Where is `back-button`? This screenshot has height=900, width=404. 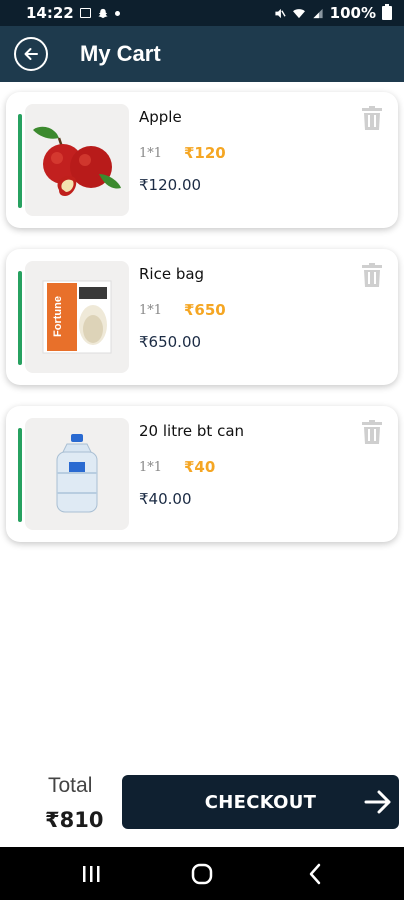 back-button is located at coordinates (31, 54).